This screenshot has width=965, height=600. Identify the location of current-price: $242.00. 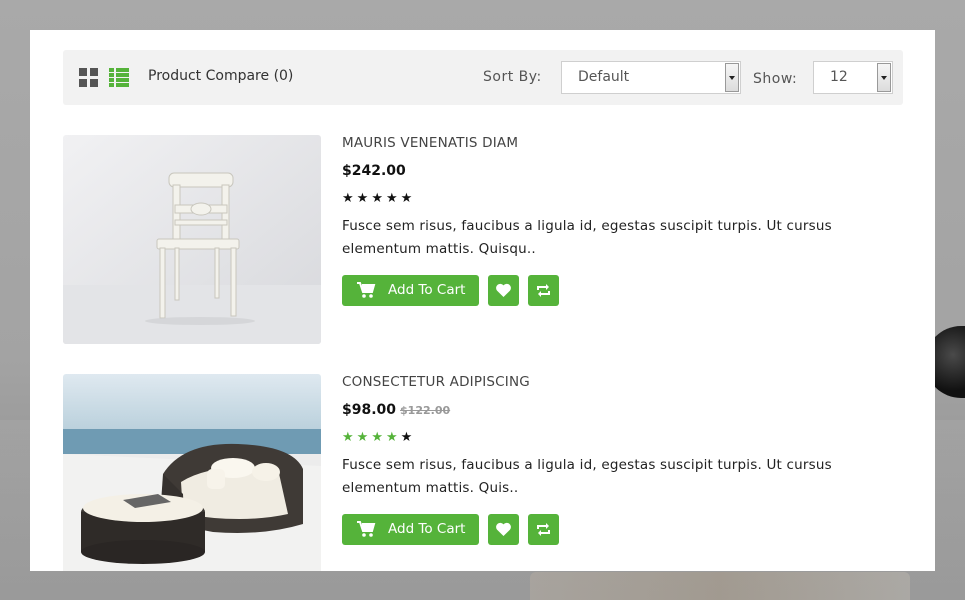
(374, 171).